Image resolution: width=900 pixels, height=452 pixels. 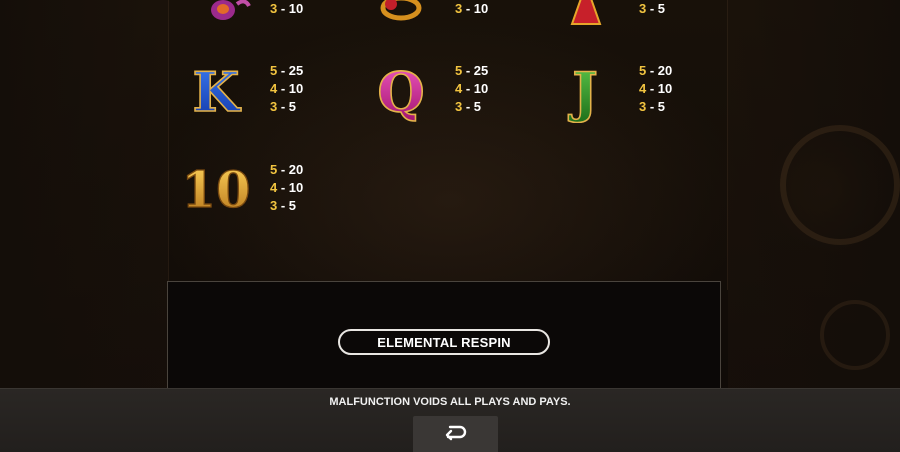 I want to click on elemental-respin-section-button: ELEMENTAL RESPIN, so click(x=444, y=342).